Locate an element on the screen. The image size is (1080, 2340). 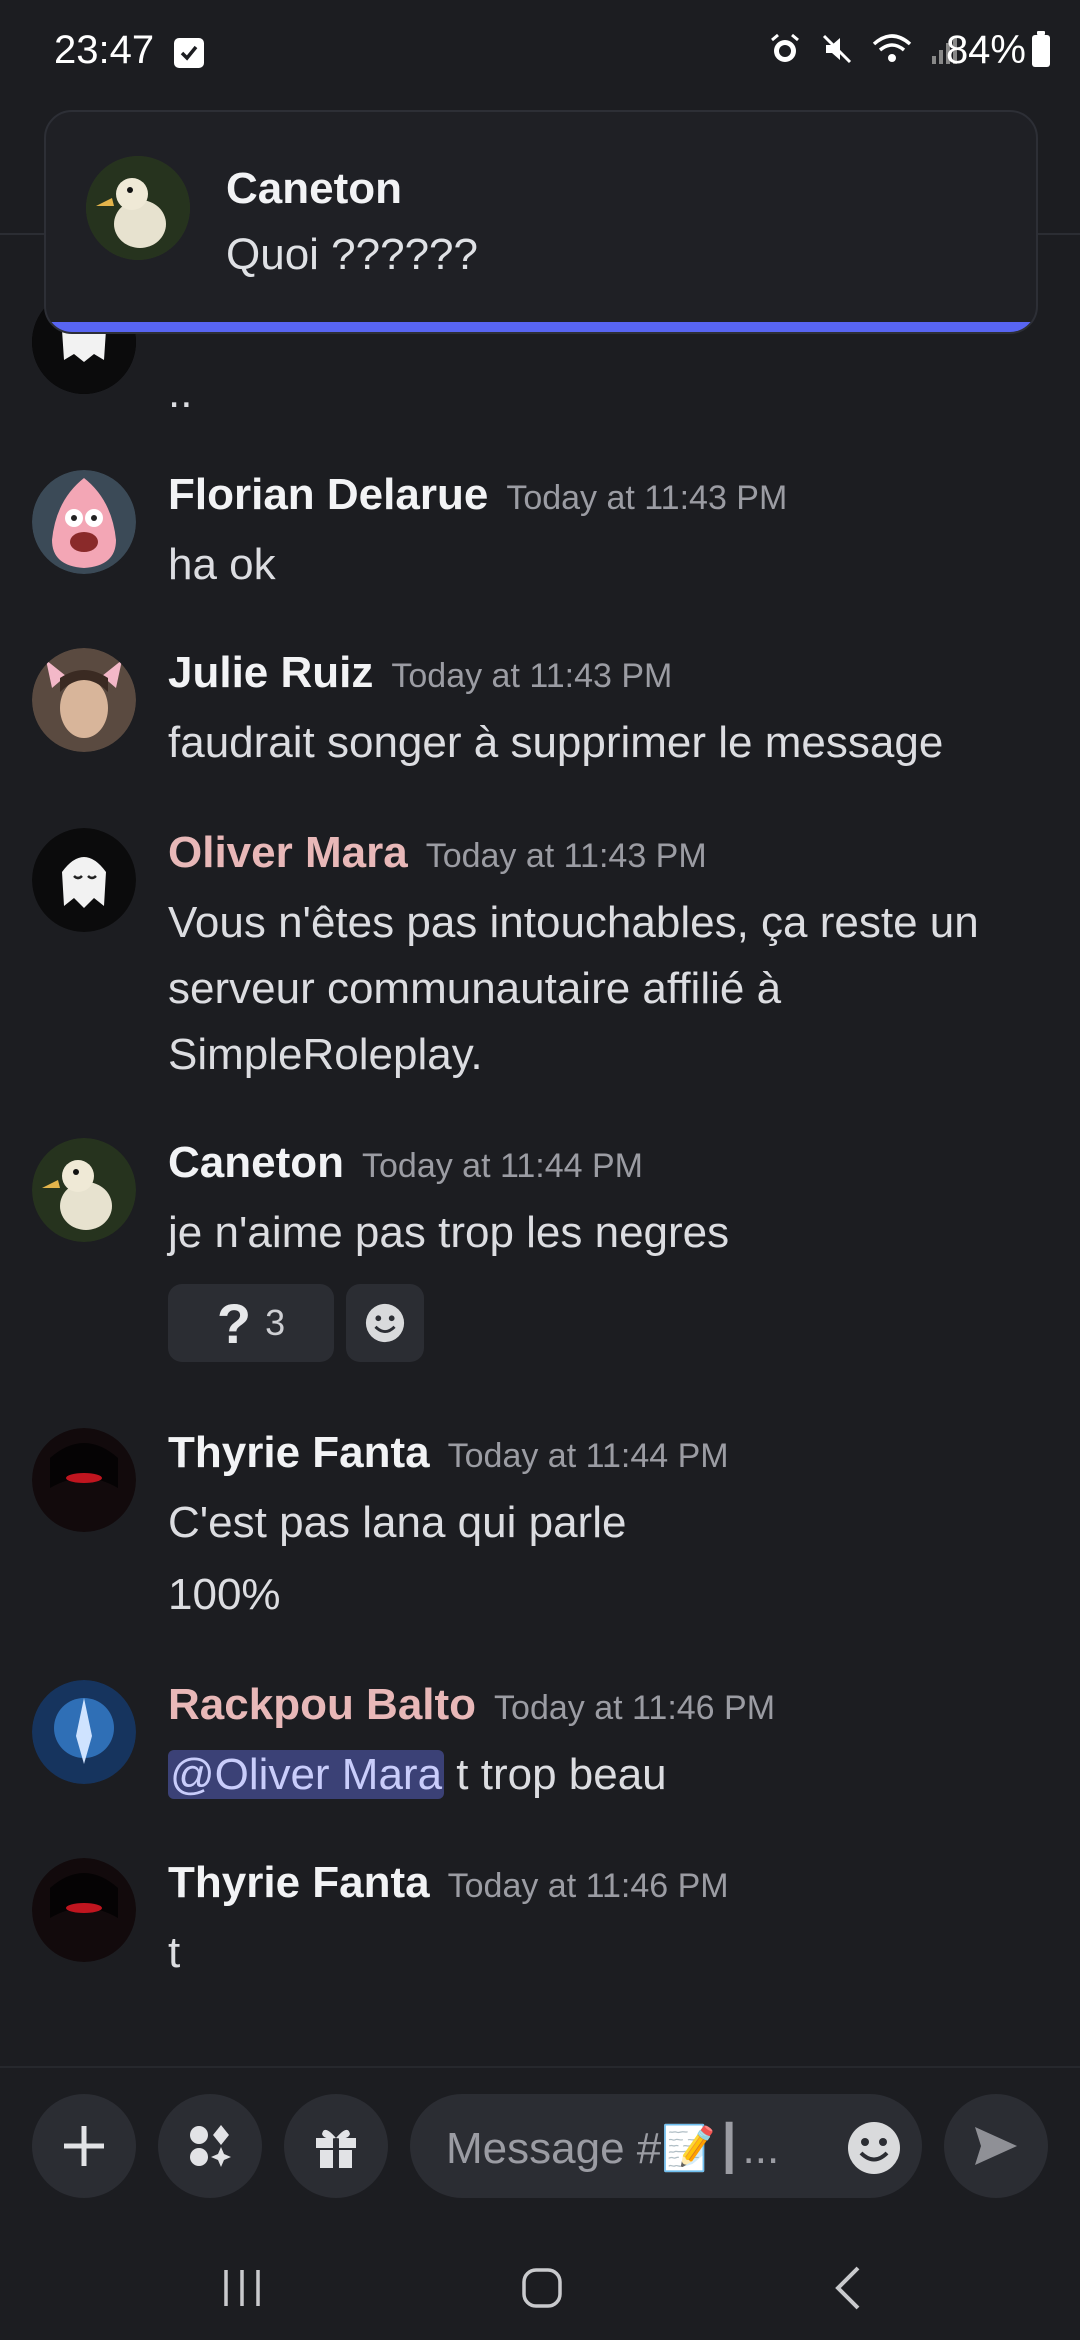
message-text: C'est pas lana qui parle is located at coordinates (397, 1522).